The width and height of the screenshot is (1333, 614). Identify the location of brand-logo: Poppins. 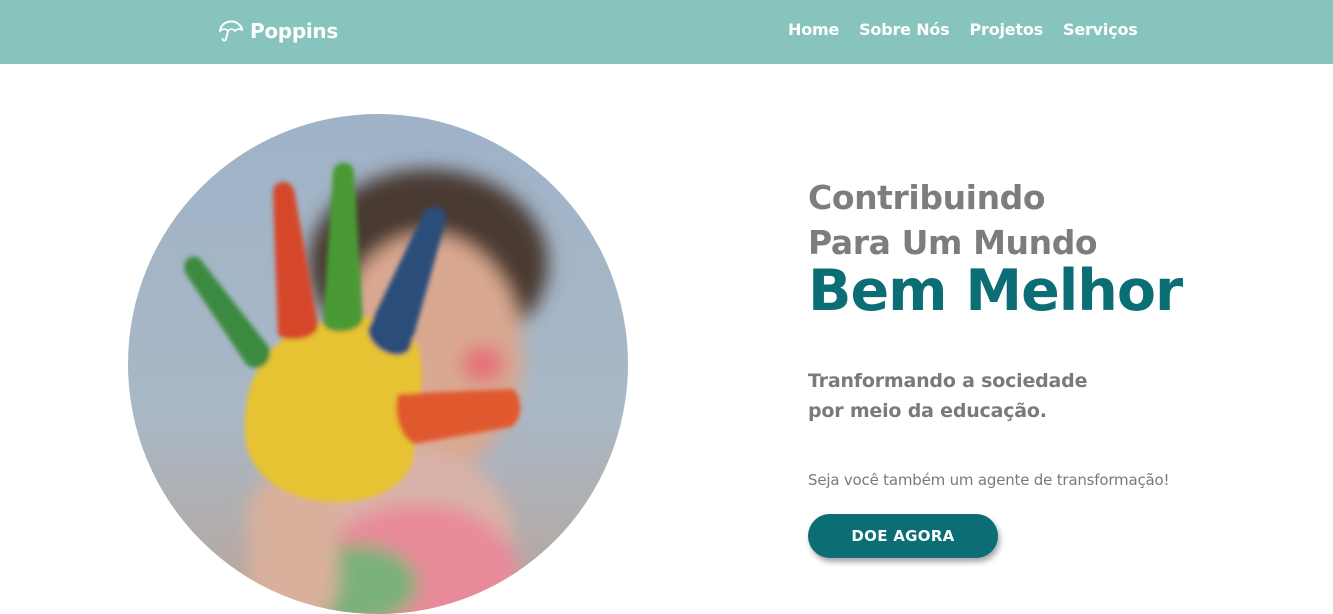
(278, 31).